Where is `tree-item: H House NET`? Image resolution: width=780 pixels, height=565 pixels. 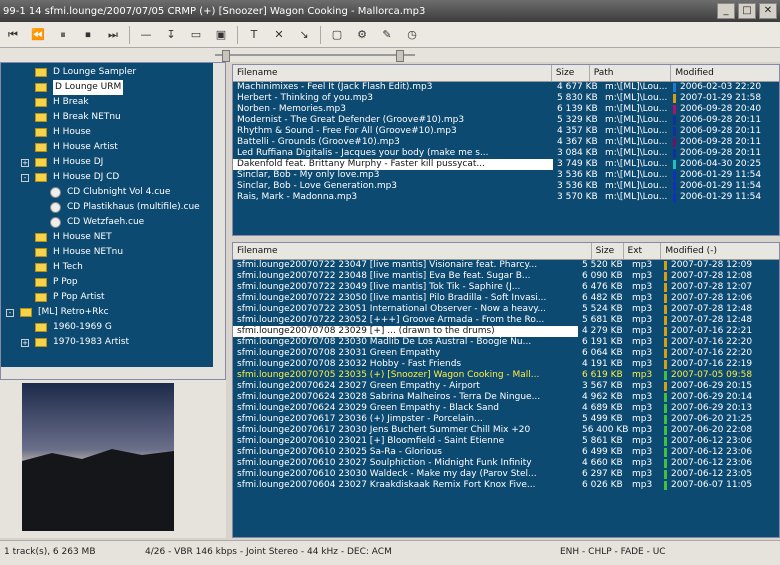 tree-item: H House NET is located at coordinates (113, 237).